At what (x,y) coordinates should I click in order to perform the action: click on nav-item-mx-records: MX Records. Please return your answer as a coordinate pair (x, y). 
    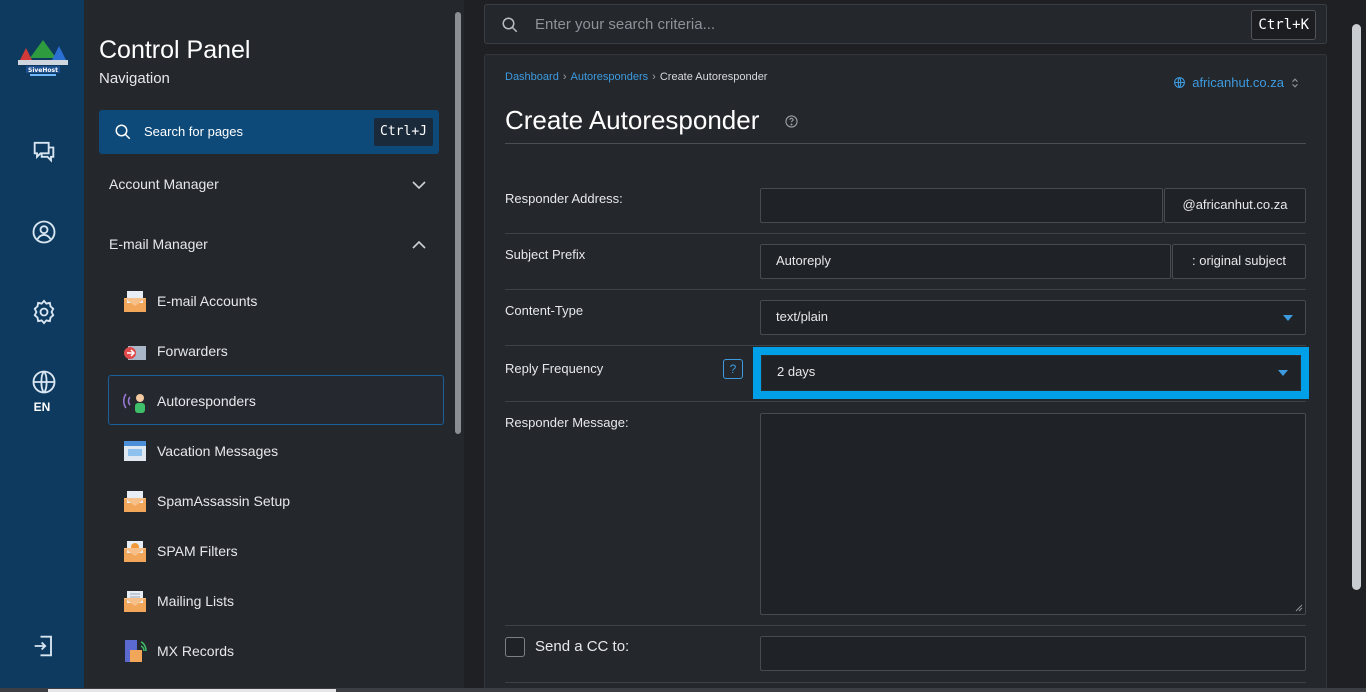
    Looking at the image, I should click on (276, 650).